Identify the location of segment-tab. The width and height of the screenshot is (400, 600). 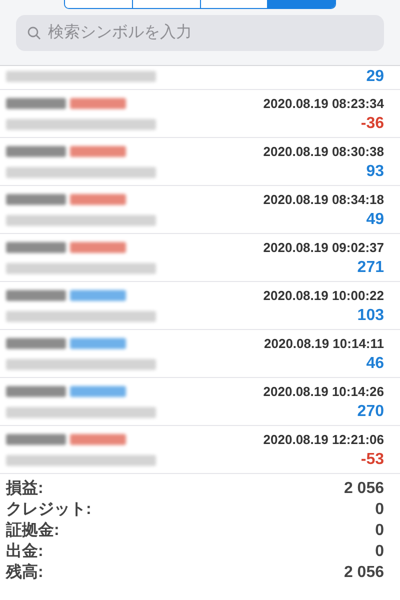
(234, 4).